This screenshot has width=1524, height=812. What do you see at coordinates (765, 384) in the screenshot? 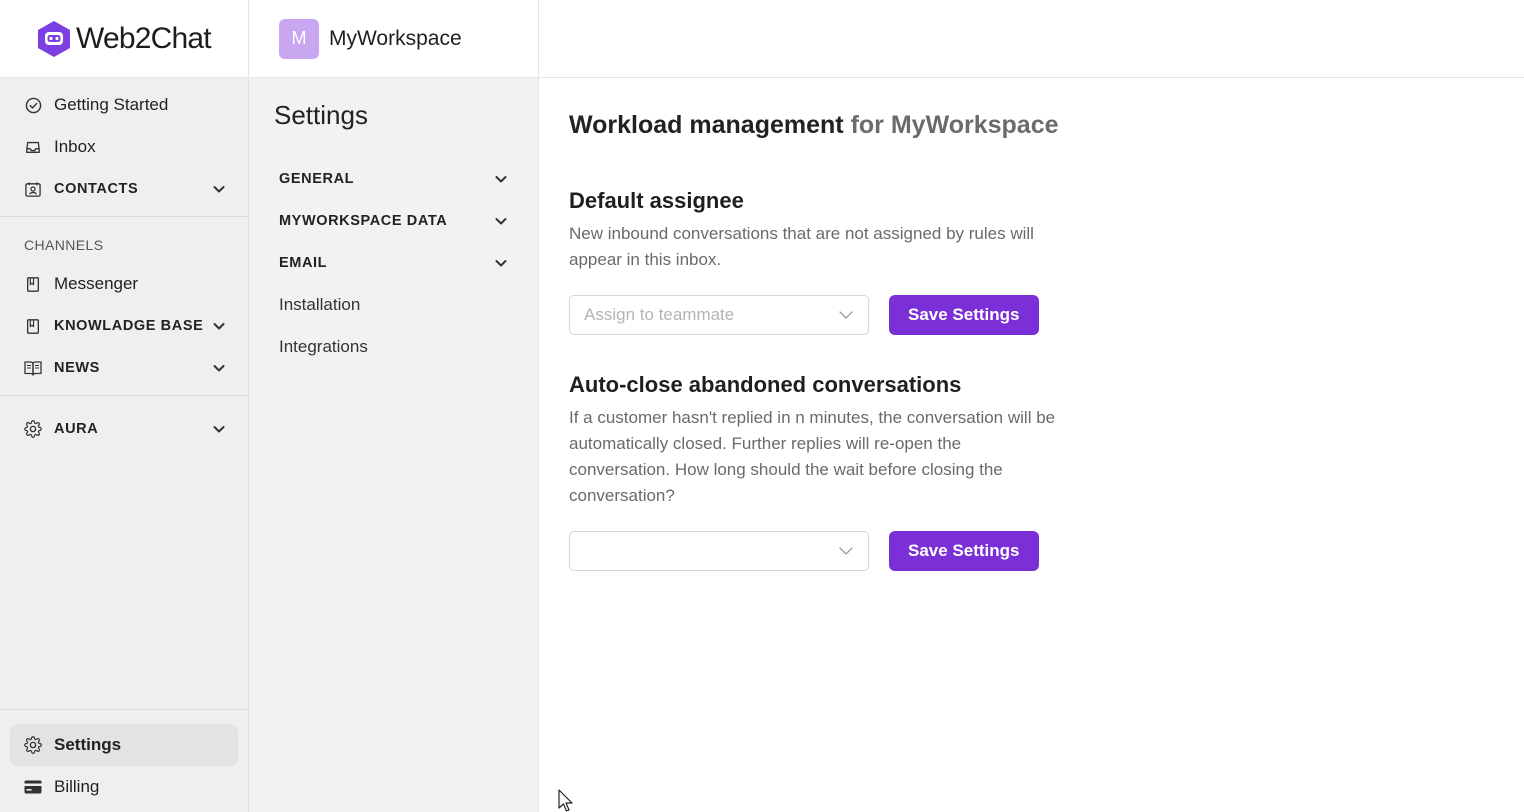
I see `section-title: Auto-close abandoned conversations` at bounding box center [765, 384].